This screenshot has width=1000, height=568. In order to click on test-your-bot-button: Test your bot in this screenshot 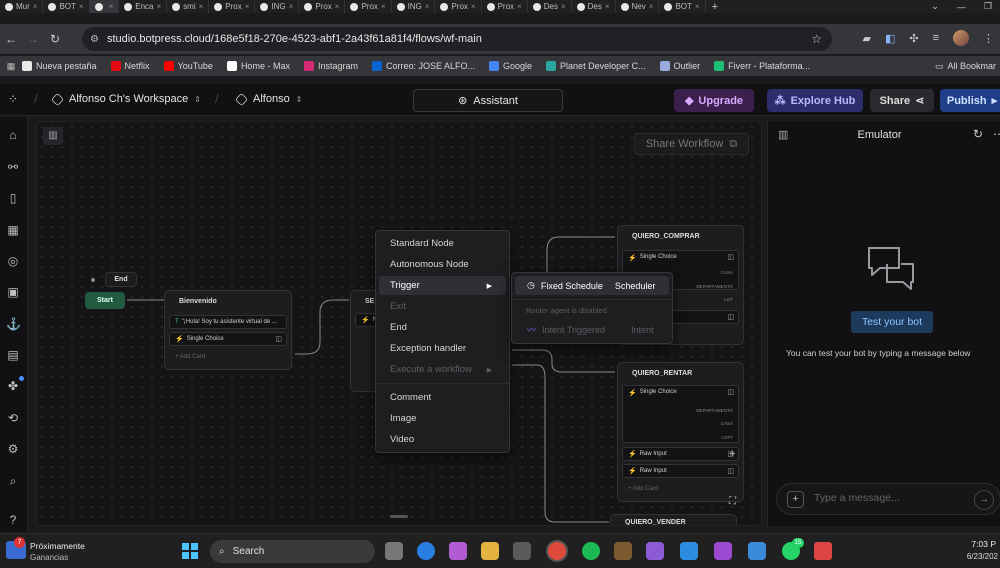, I will do `click(892, 322)`.